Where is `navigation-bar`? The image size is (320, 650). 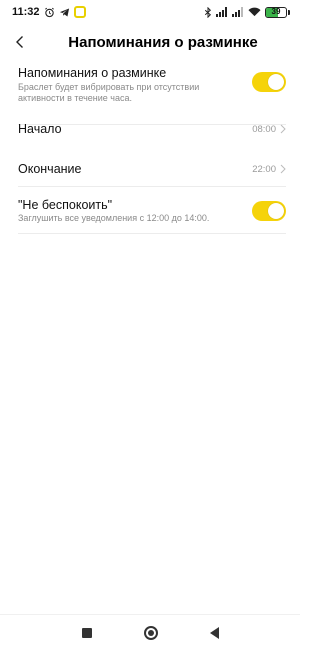
navigation-bar is located at coordinates (150, 632).